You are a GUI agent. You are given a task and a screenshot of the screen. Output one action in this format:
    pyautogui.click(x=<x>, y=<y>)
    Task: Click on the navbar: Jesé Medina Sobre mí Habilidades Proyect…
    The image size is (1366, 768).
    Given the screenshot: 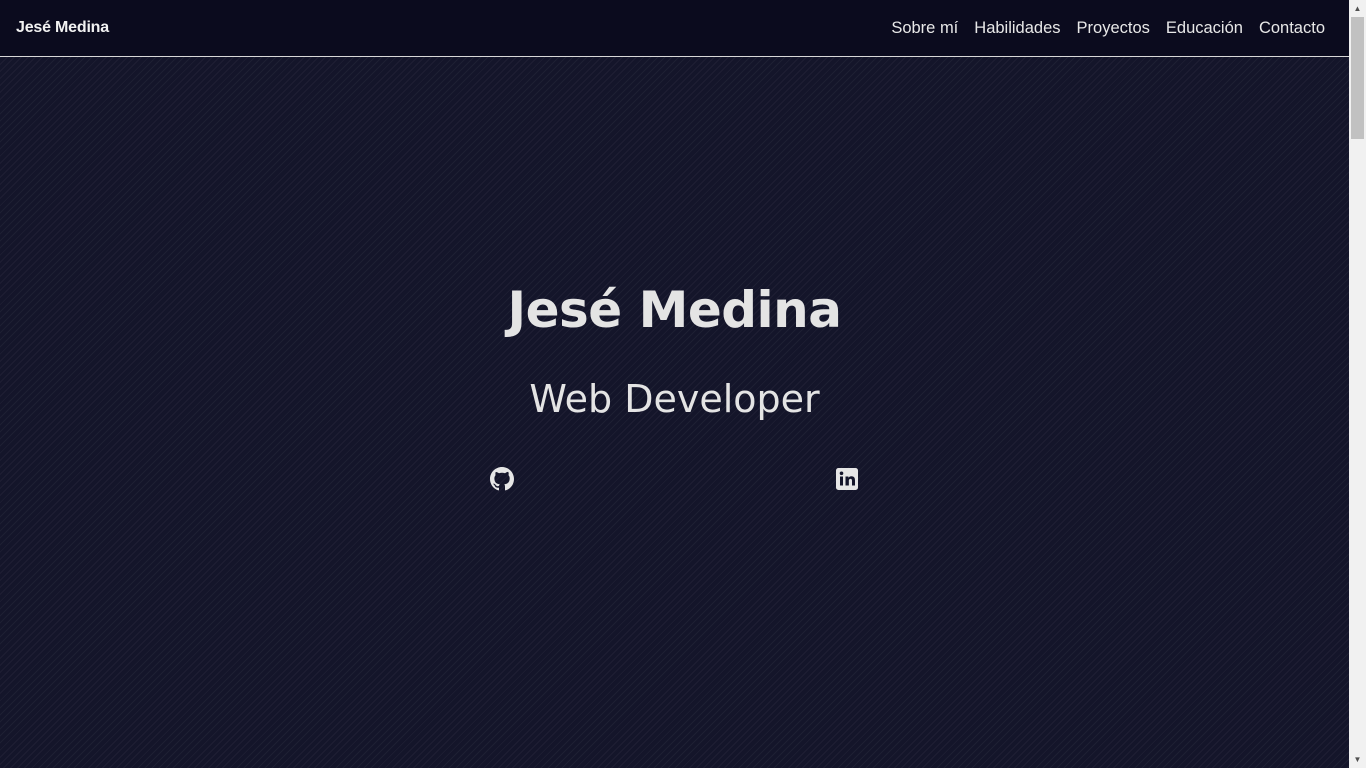 What is the action you would take?
    pyautogui.click(x=674, y=28)
    